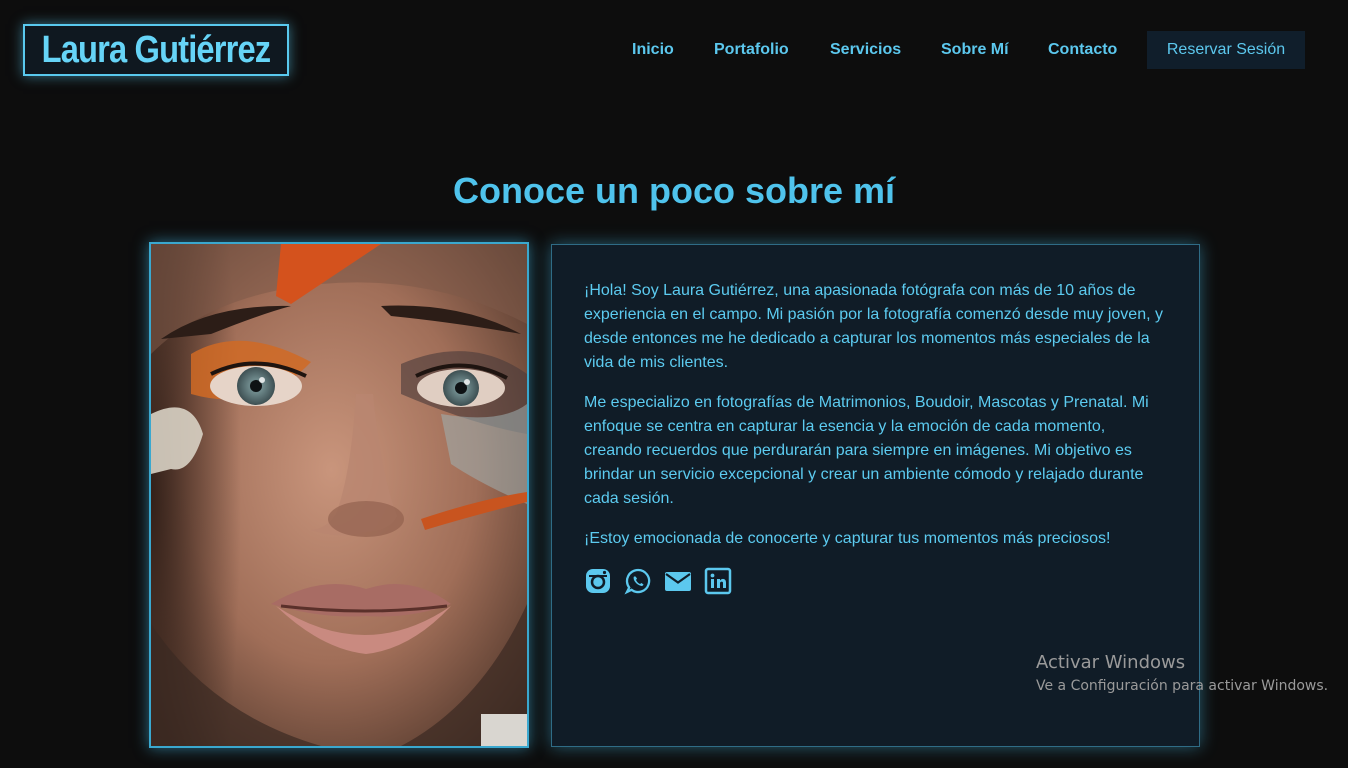 Image resolution: width=1348 pixels, height=768 pixels. Describe the element at coordinates (751, 50) in the screenshot. I see `nav-link-portafolio: Portafolio` at that location.